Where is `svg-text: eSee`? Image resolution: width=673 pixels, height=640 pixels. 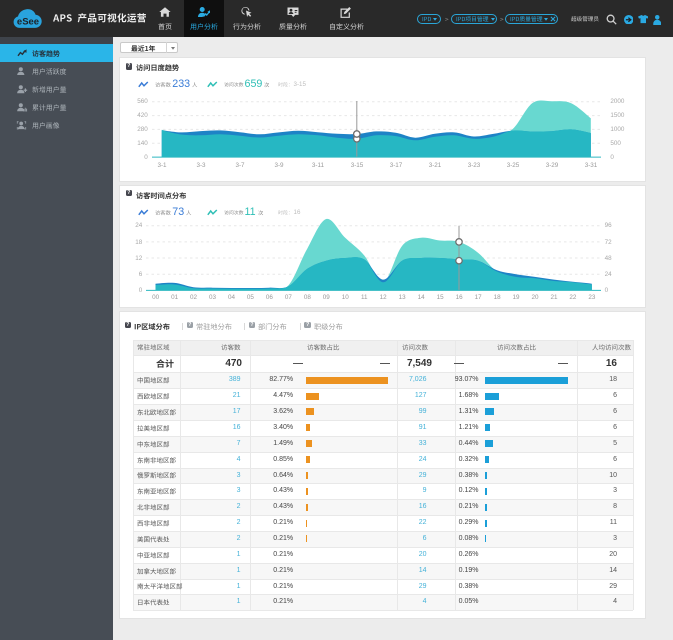
svg-text: eSee is located at coordinates (28, 22).